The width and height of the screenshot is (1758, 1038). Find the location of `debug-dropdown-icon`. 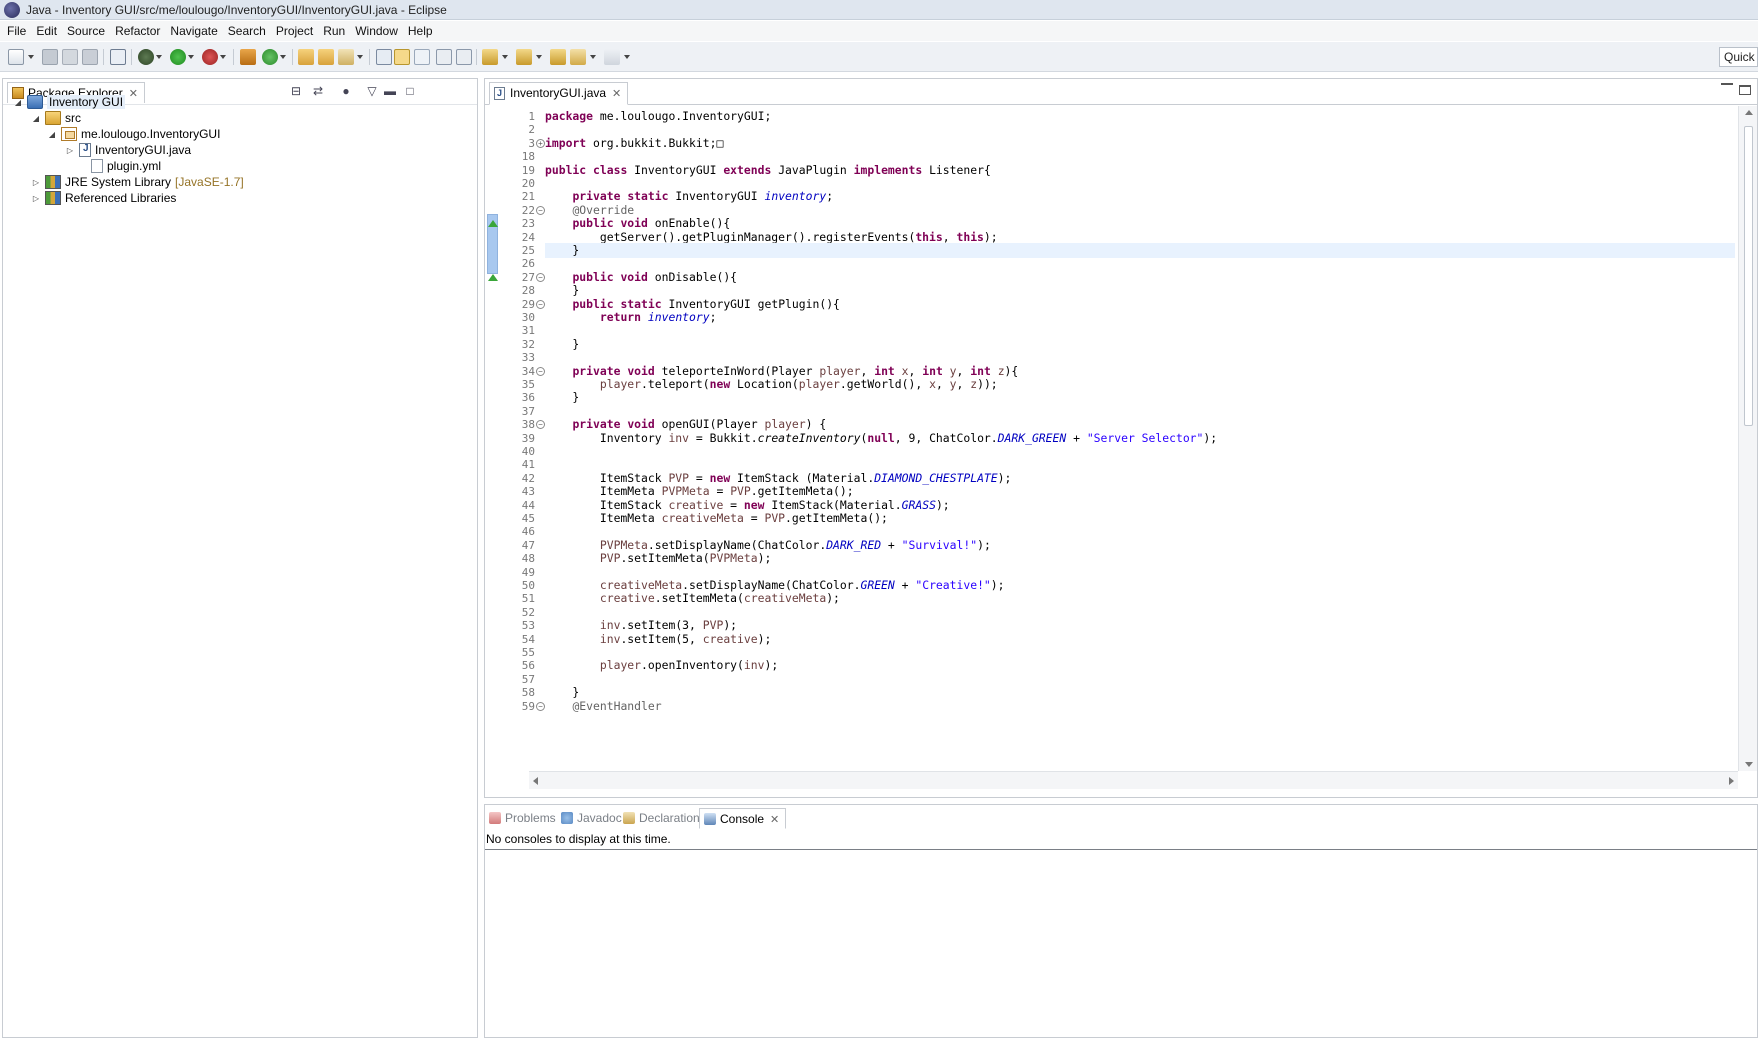

debug-dropdown-icon is located at coordinates (159, 57).